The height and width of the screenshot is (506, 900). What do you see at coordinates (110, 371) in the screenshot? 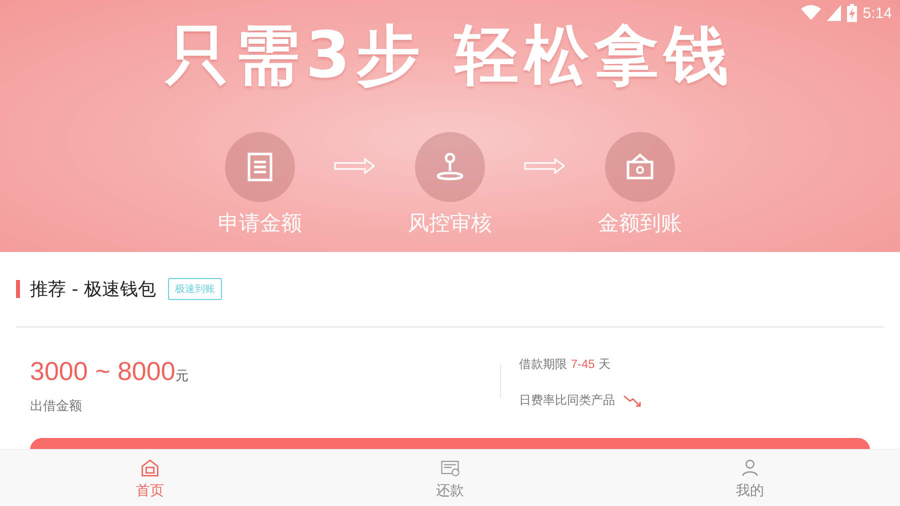
I see `amount-range: 3000 ~ 8000元` at bounding box center [110, 371].